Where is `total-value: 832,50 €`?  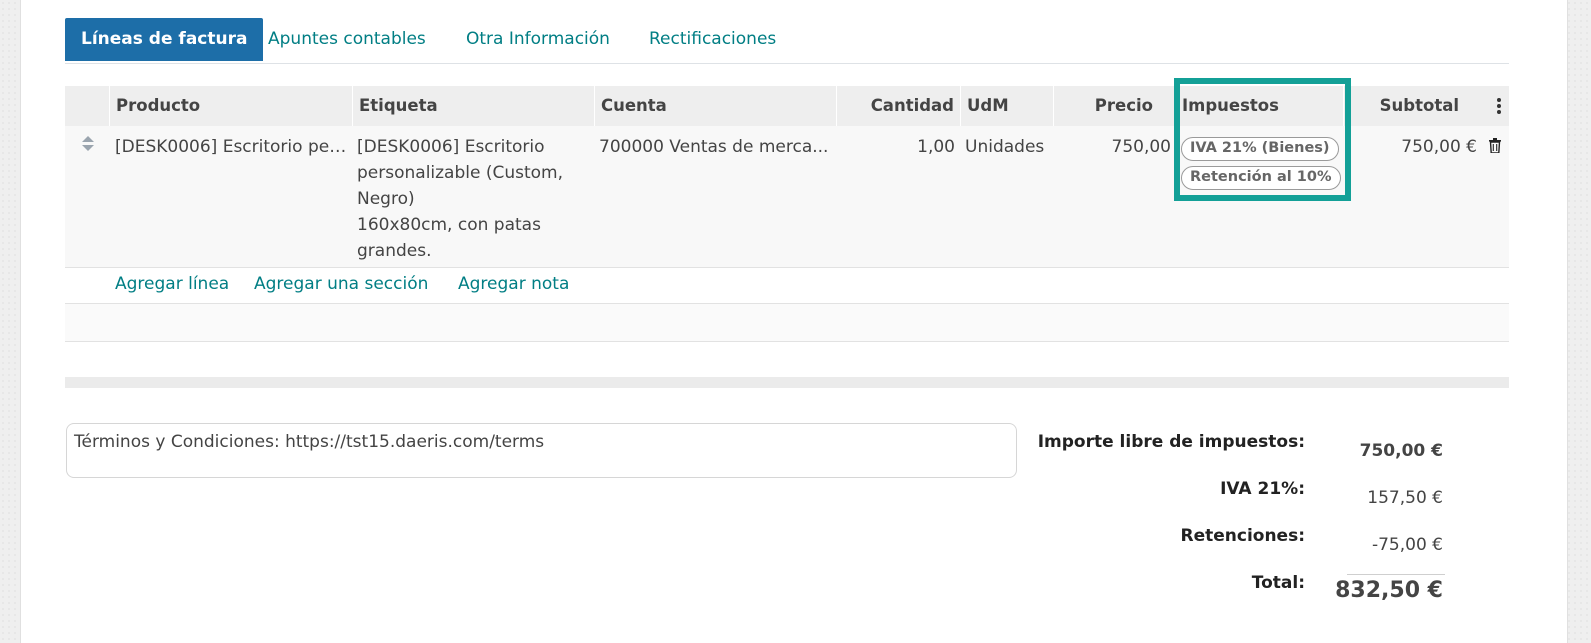
total-value: 832,50 € is located at coordinates (1389, 590).